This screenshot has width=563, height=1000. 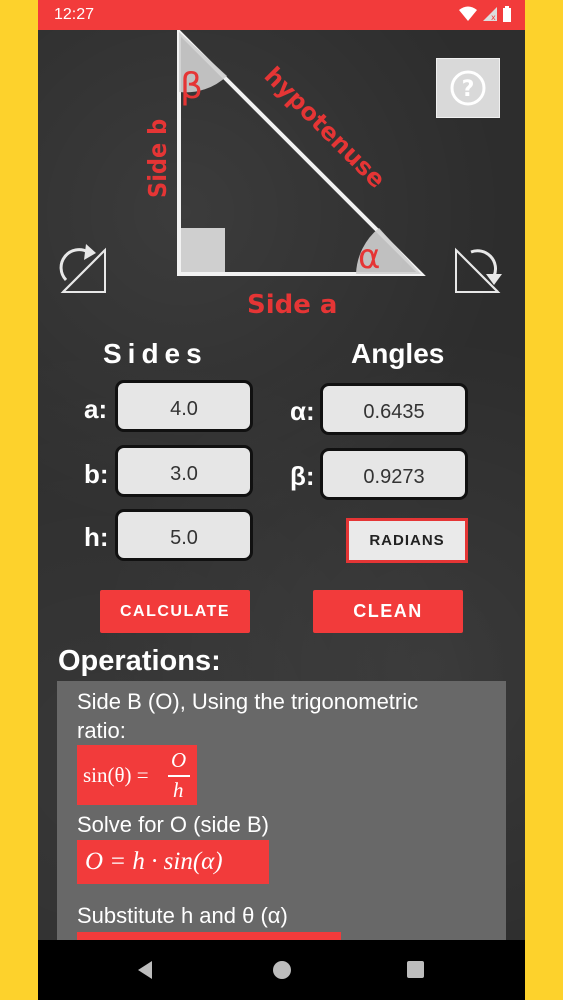 I want to click on signal-icon: x, so click(x=490, y=14).